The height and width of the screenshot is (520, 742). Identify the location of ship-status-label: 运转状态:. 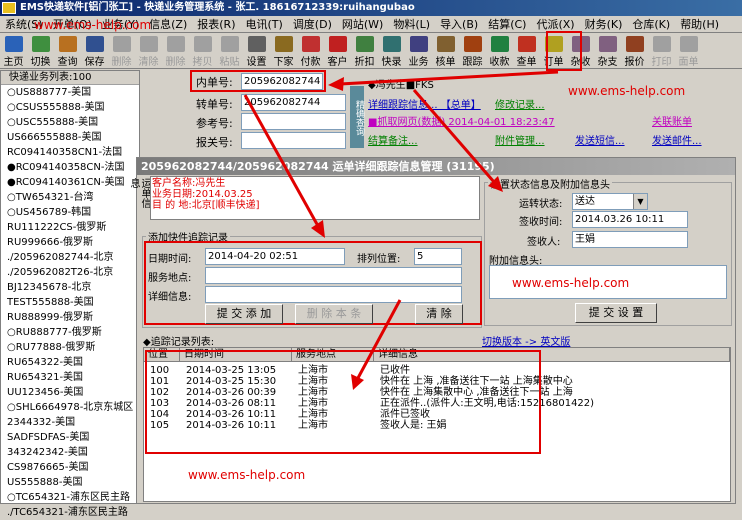
(541, 204).